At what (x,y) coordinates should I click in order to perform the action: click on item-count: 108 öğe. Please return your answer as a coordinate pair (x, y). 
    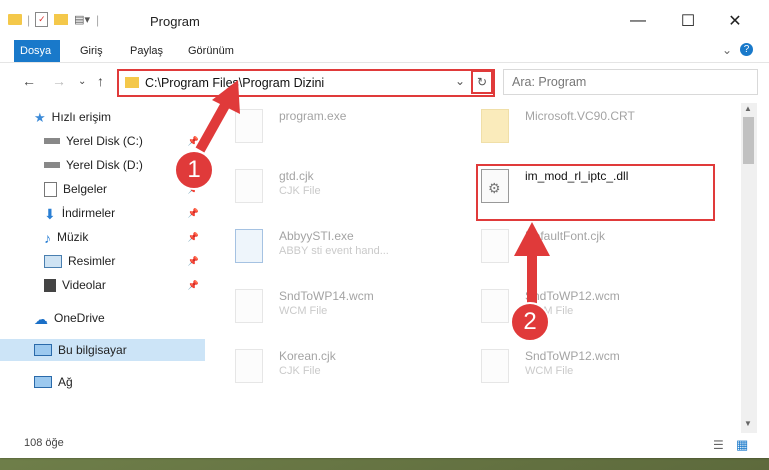
    Looking at the image, I should click on (44, 443).